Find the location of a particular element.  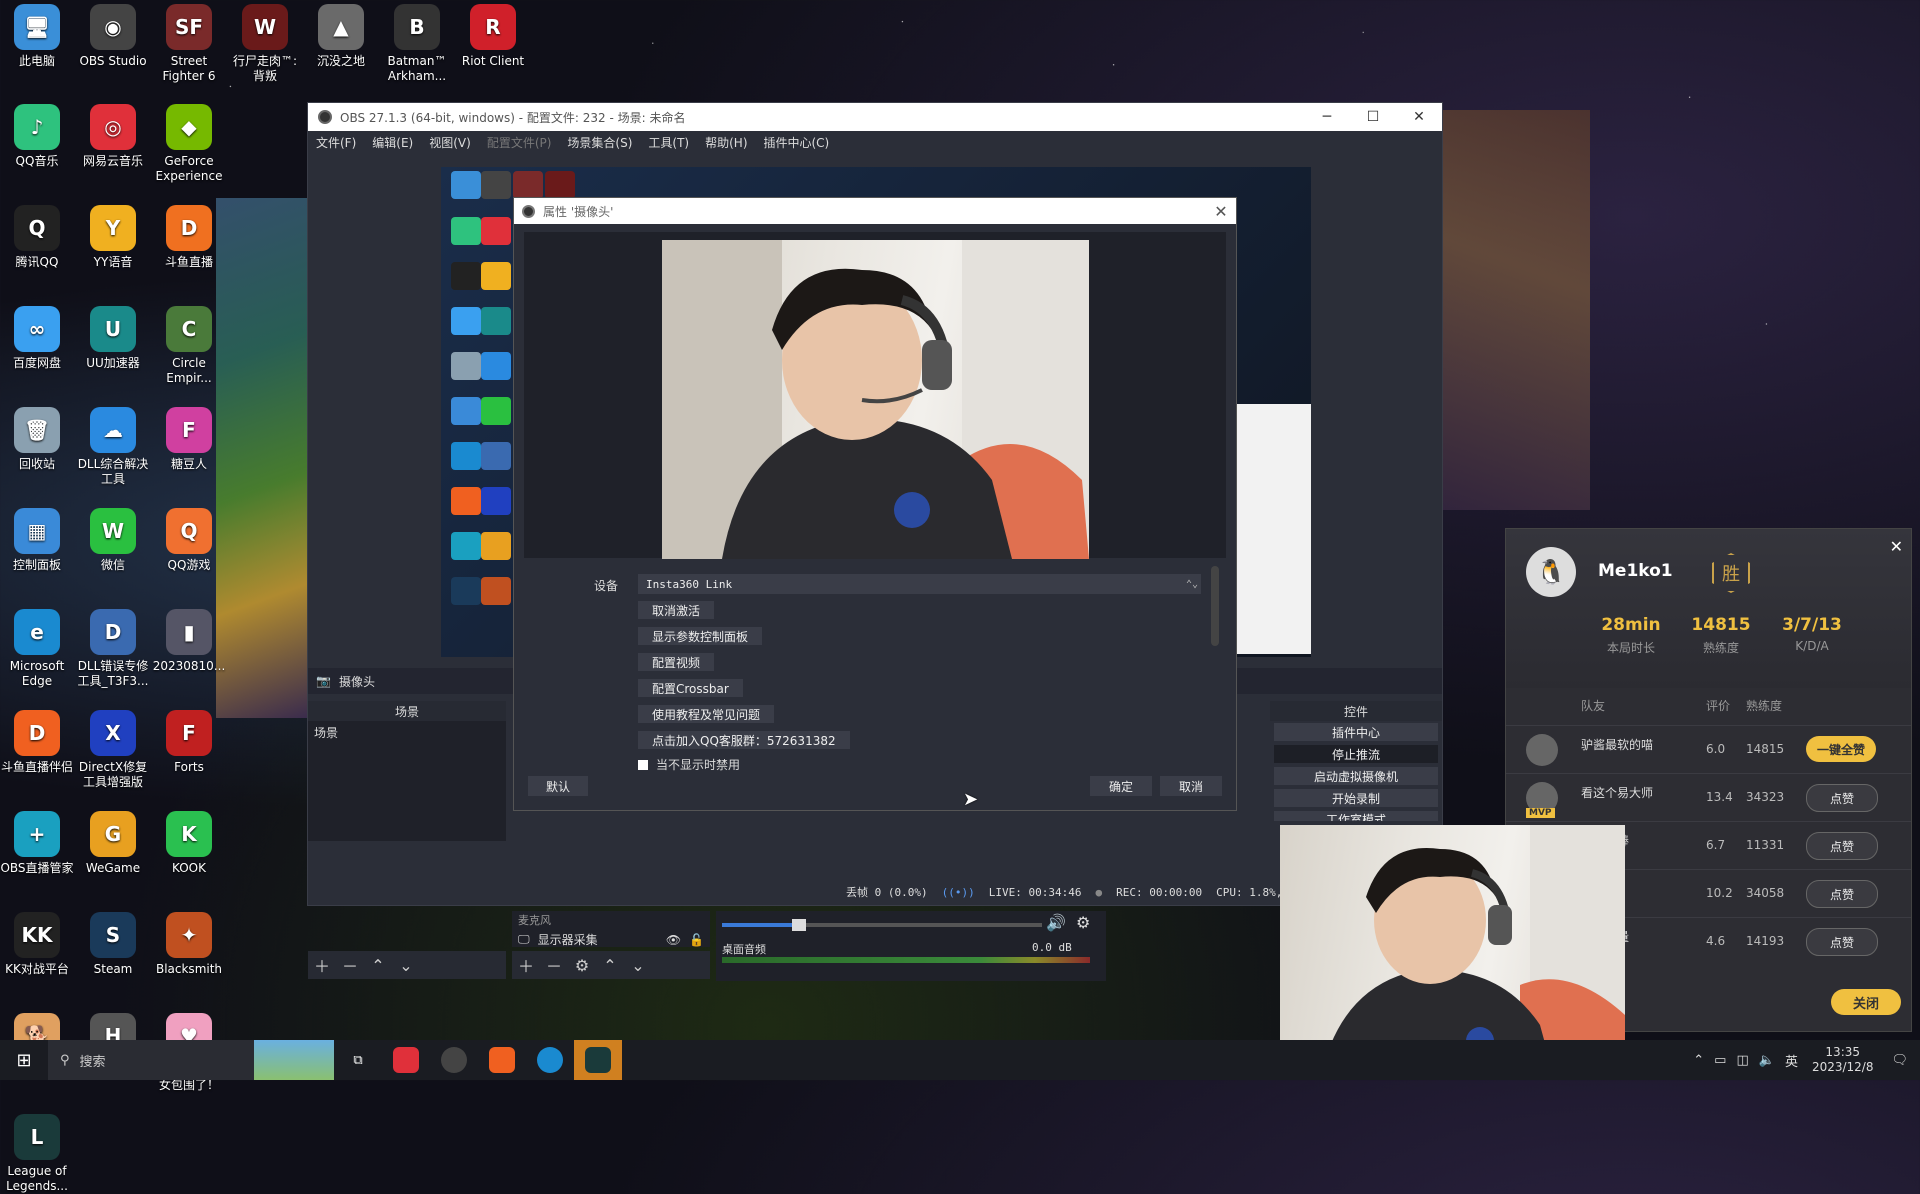

remove-source-icon: － is located at coordinates (554, 965).